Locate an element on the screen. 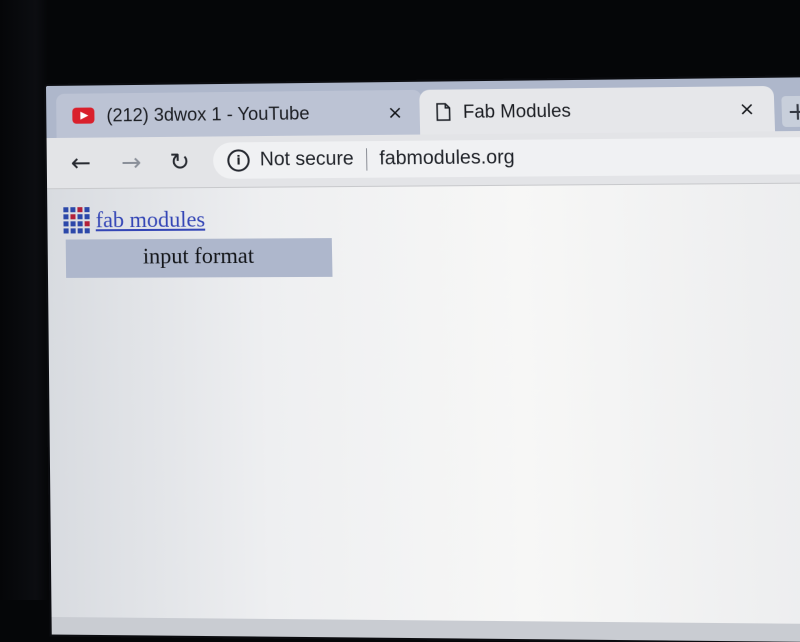 The width and height of the screenshot is (800, 642). site-header: fab modules is located at coordinates (134, 220).